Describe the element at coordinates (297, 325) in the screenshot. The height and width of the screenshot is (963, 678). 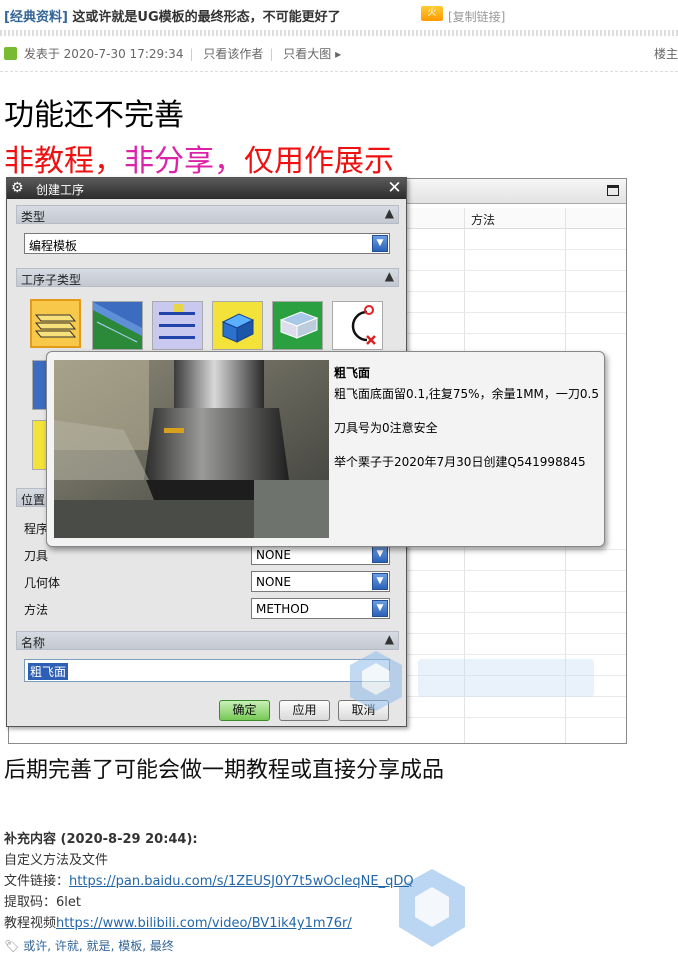
I see `face-mill-icon` at that location.